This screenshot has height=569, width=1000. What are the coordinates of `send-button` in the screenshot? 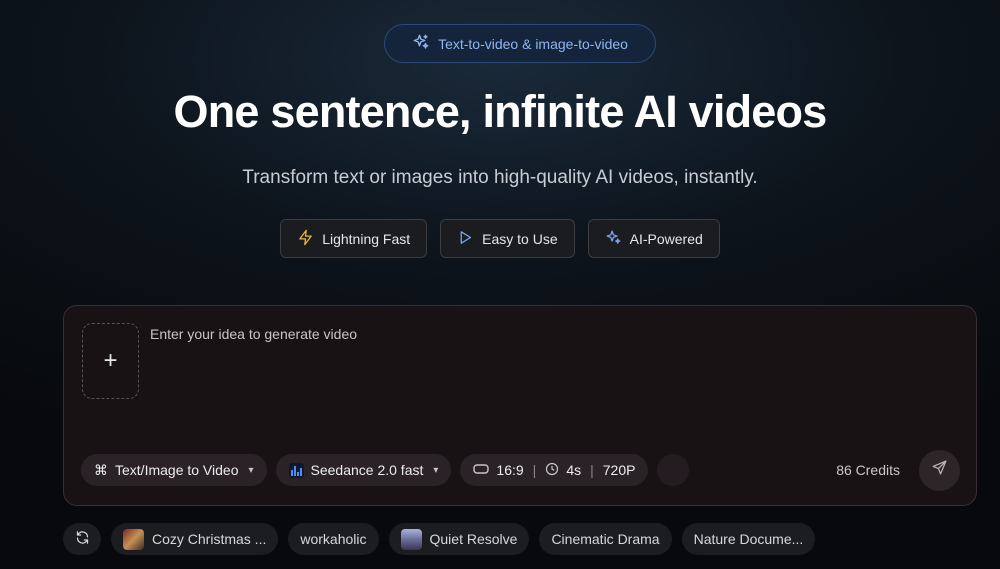 It's located at (939, 470).